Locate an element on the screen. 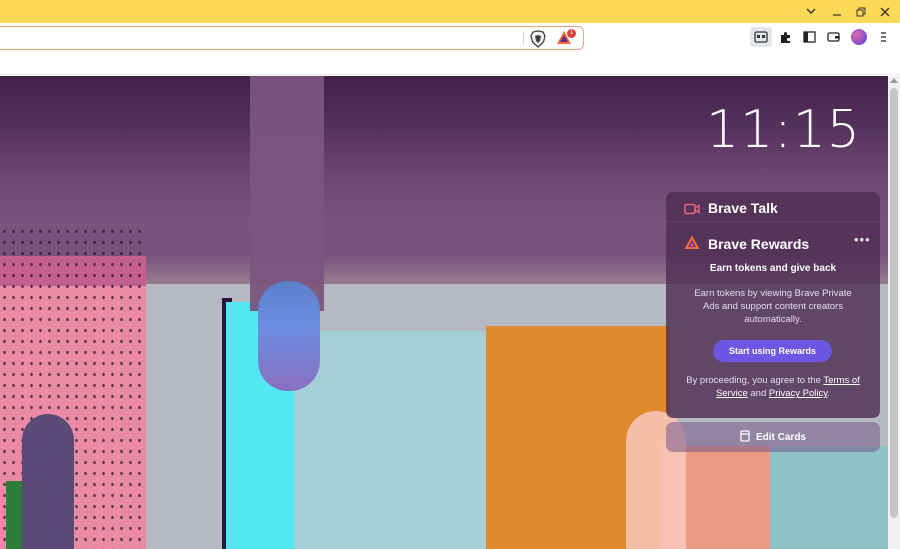 The image size is (900, 549). extensions-icon is located at coordinates (785, 37).